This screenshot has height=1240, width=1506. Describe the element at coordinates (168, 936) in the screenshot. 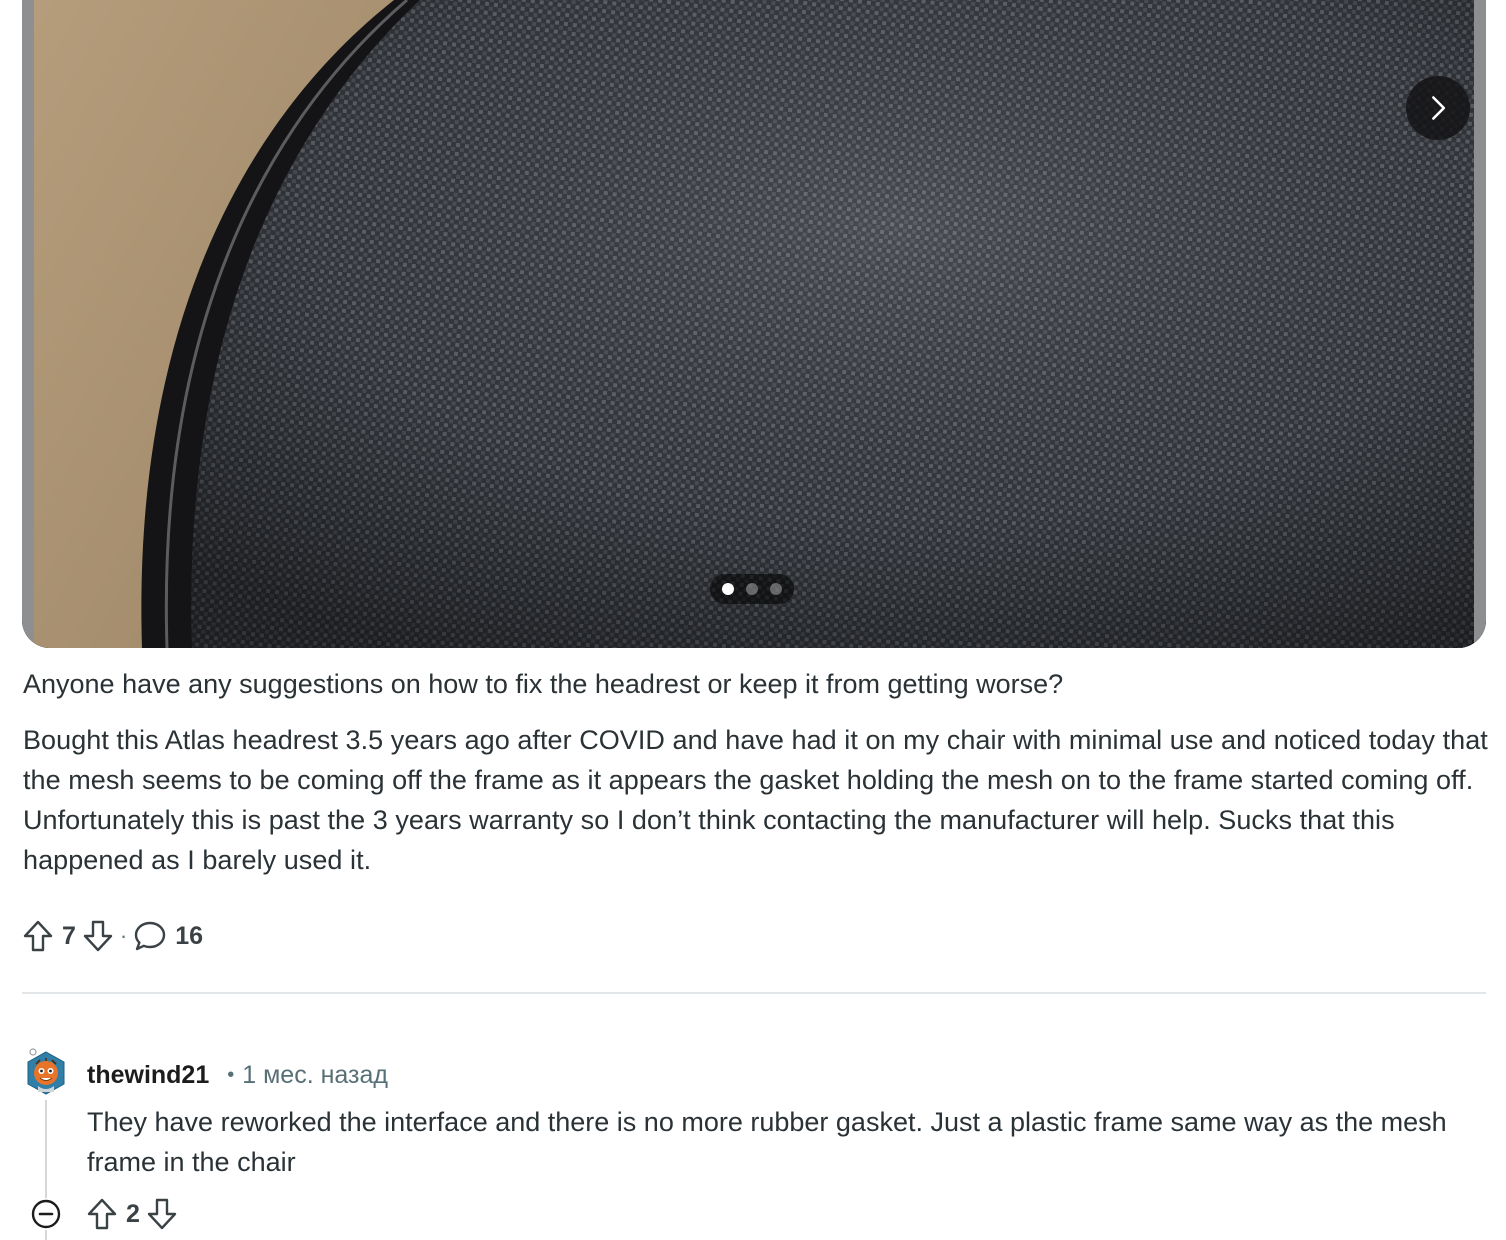

I see `comments-button: 16` at that location.